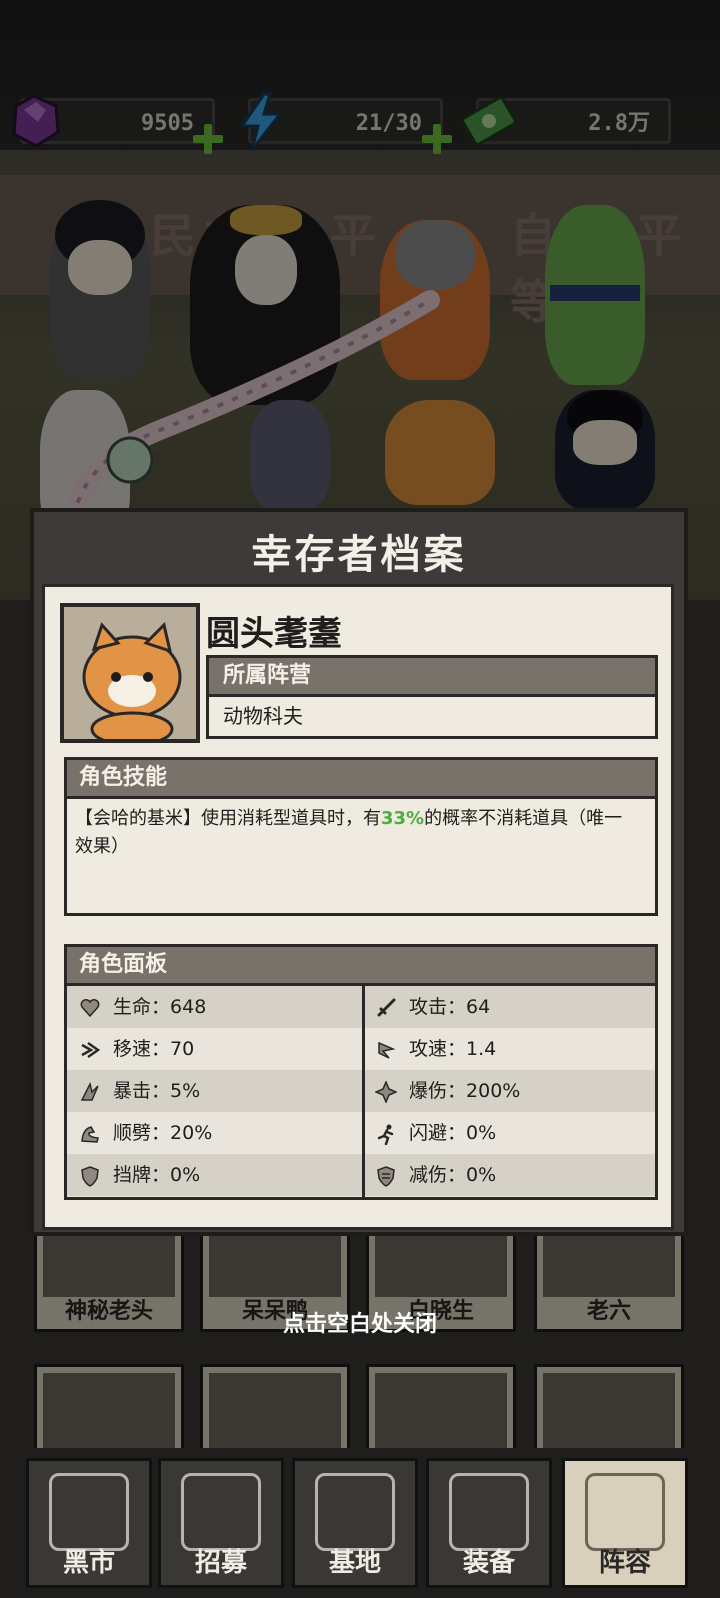 This screenshot has height=1598, width=720. Describe the element at coordinates (89, 1512) in the screenshot. I see `black-market-icon` at that location.